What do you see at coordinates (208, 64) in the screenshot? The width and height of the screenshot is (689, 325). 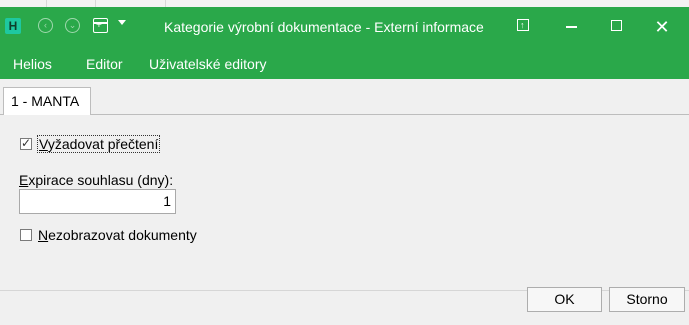 I see `menu-item-user-editors: Uživatelské editory` at bounding box center [208, 64].